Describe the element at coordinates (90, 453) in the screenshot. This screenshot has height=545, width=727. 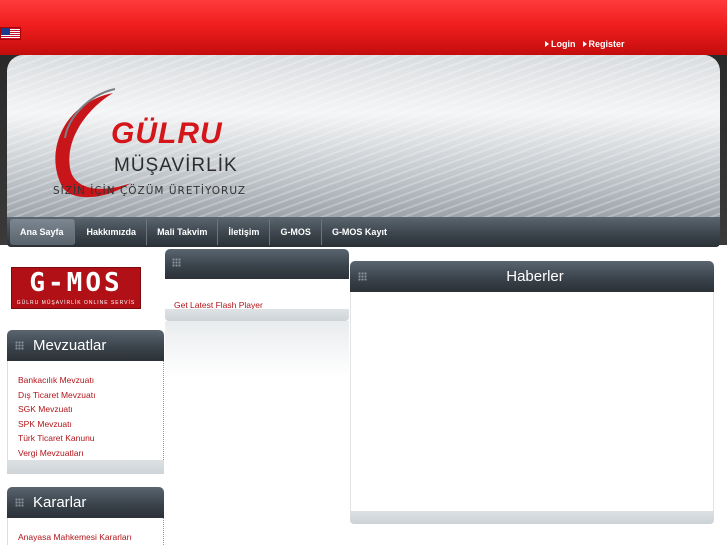
I see `mevzuat-link-vergi: Vergi Mevzuatları` at that location.